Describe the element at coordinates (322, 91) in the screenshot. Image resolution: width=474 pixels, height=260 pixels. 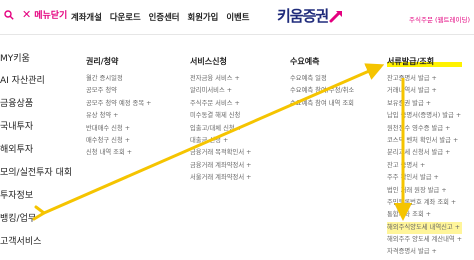
I see `menu-item: 수요예측 참여/수정/취소` at that location.